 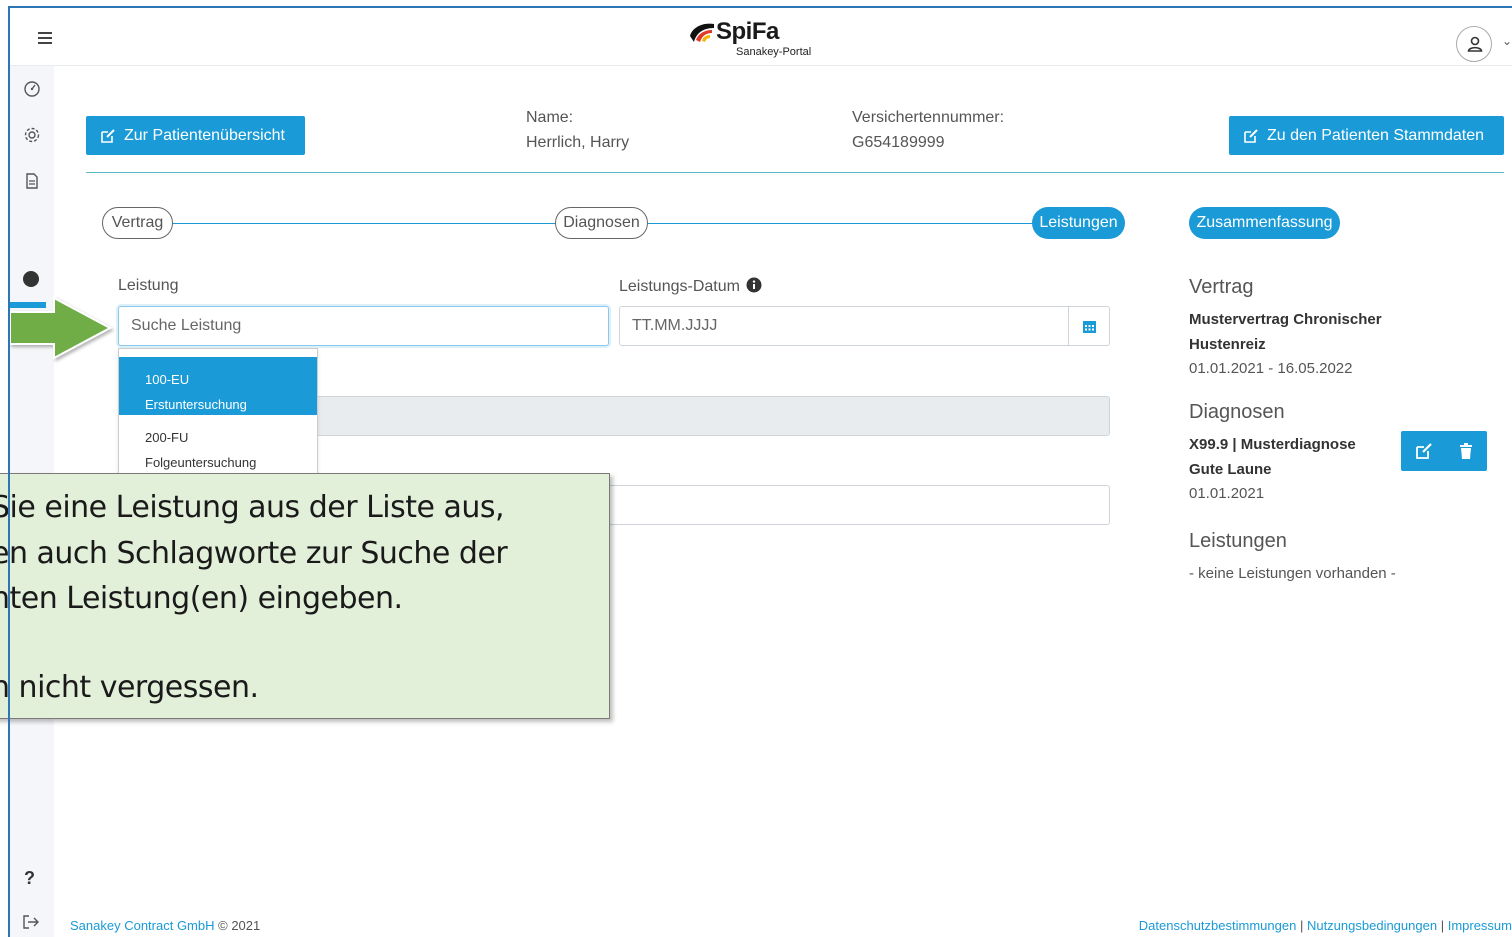 I want to click on summary-diagnosen-heading: Diagnosen, so click(x=1237, y=412).